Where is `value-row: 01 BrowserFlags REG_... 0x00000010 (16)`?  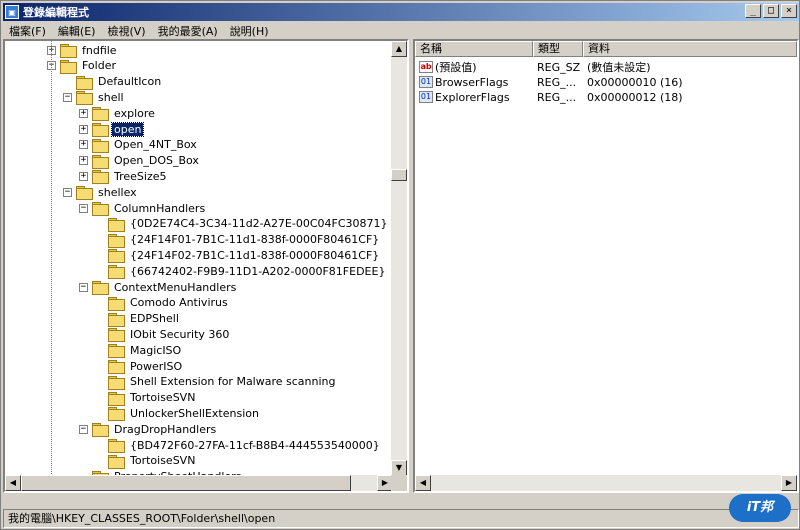 value-row: 01 BrowserFlags REG_... 0x00000010 (16) is located at coordinates (606, 82).